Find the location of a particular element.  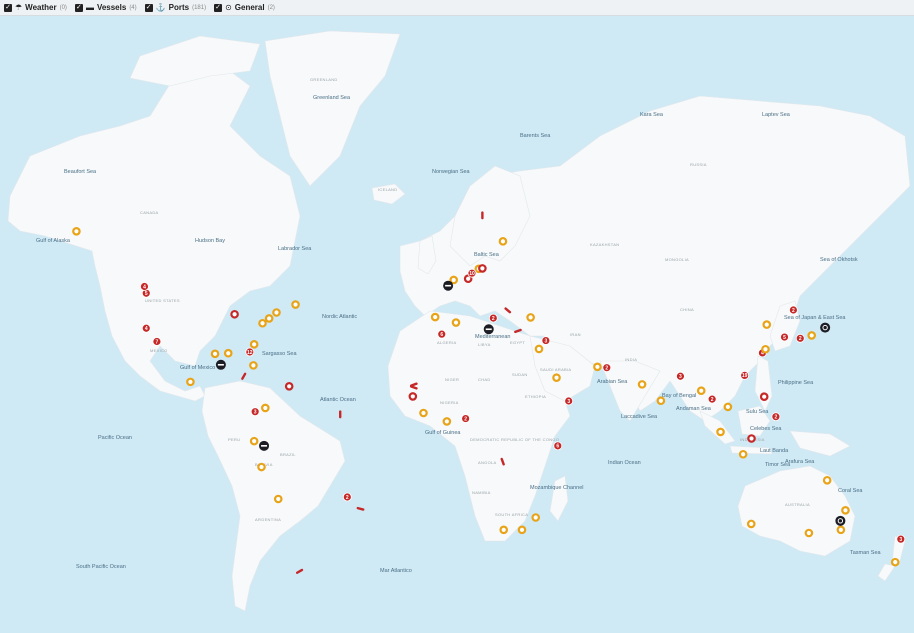

filter-ports: ✓ ⚓ Ports (181) is located at coordinates (175, 7).